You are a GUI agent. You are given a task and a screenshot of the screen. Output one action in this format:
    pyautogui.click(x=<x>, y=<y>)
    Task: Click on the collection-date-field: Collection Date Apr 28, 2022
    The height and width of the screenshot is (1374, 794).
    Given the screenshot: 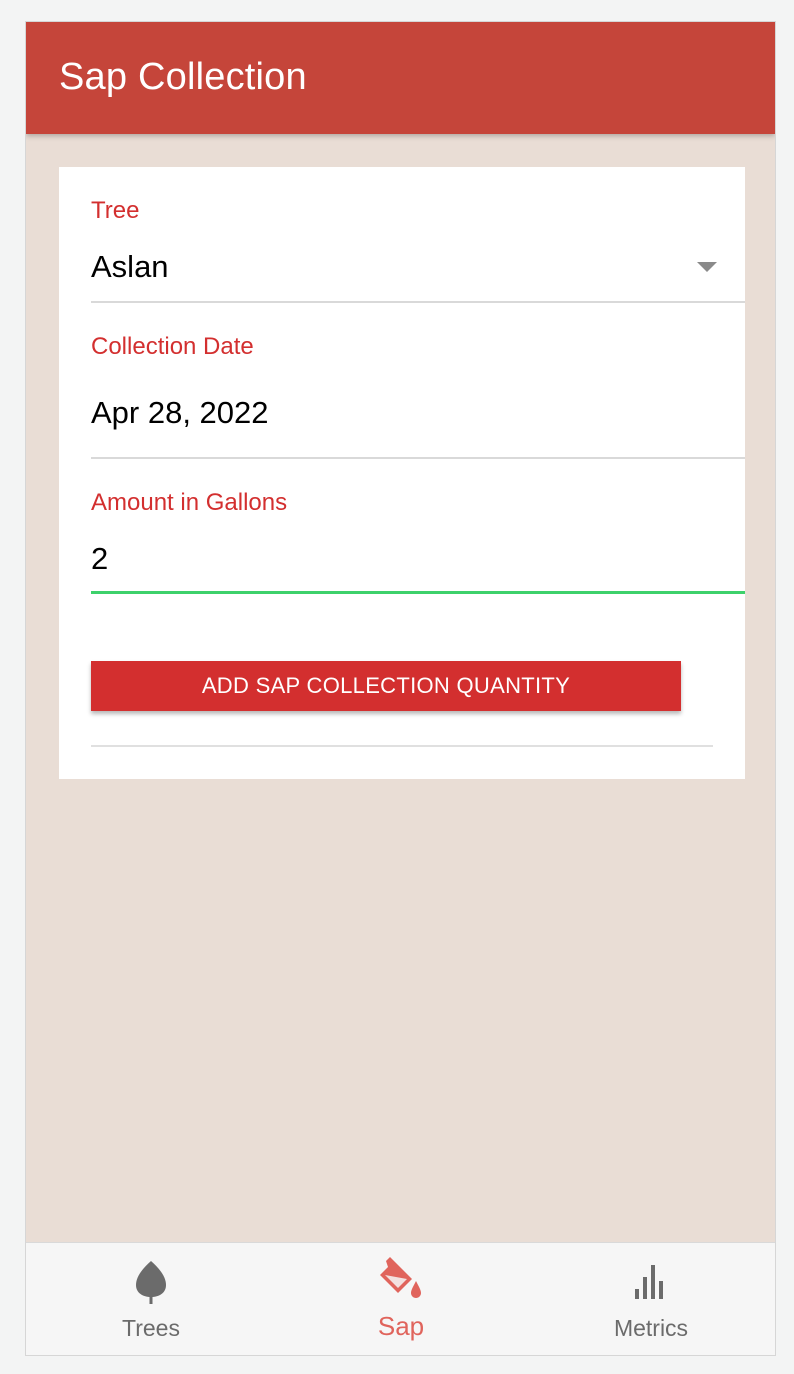 What is the action you would take?
    pyautogui.click(x=418, y=381)
    